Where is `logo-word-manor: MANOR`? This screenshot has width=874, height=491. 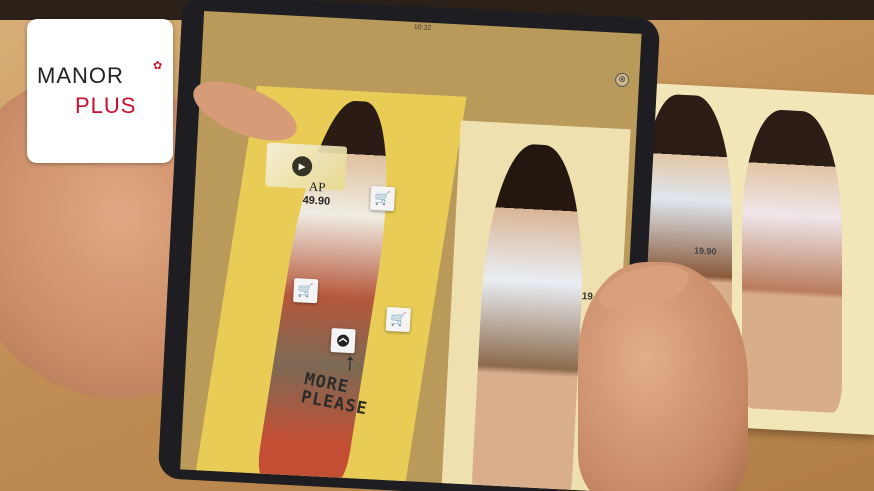 logo-word-manor: MANOR is located at coordinates (80, 75).